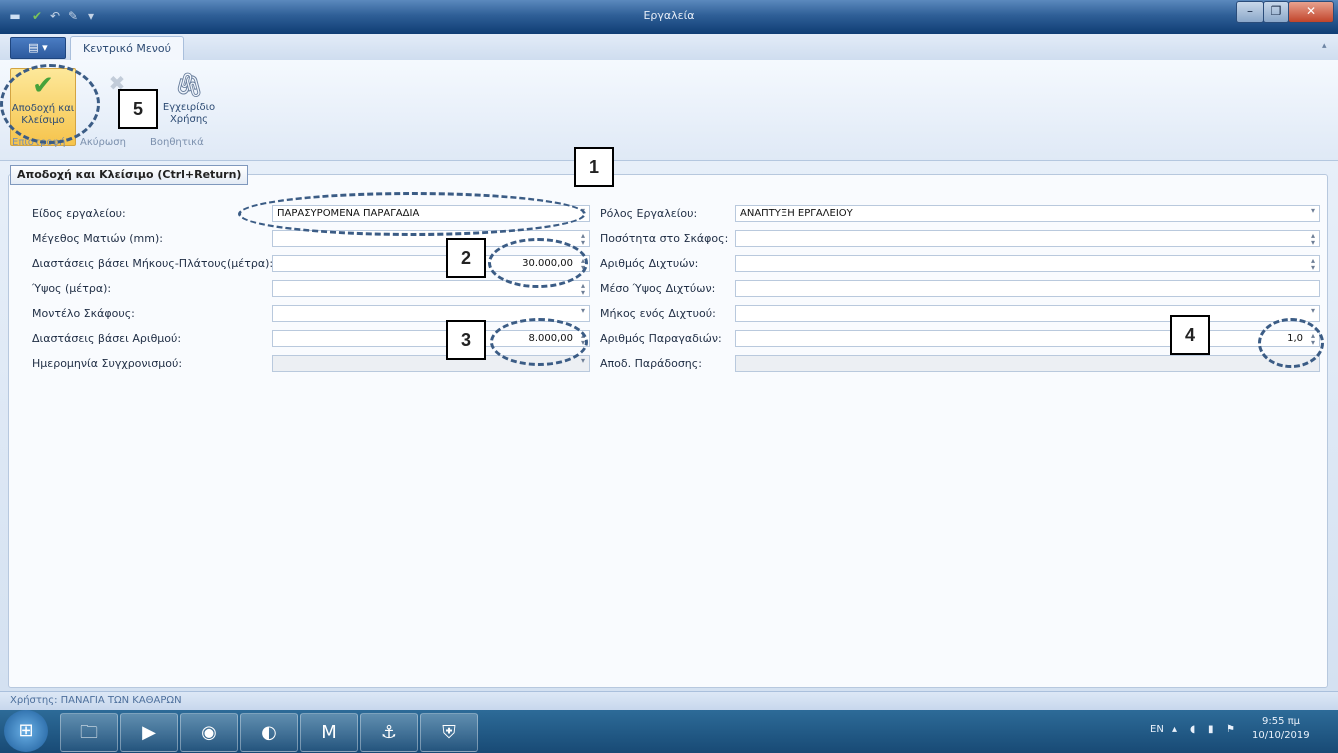  I want to click on label-single-net-length: Μήκος ενός Διχτυού:, so click(658, 313).